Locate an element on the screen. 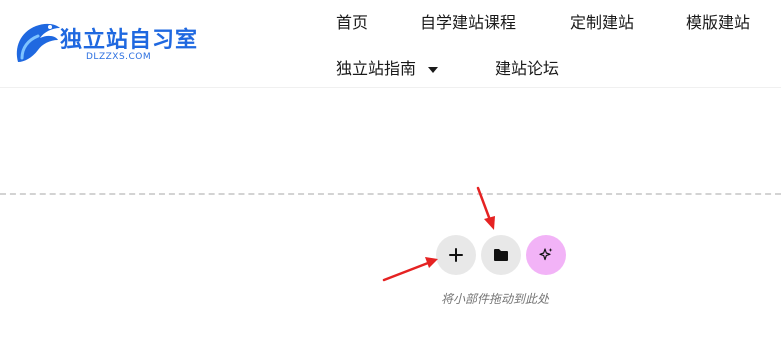 This screenshot has height=344, width=781. ai-generate-button is located at coordinates (546, 255).